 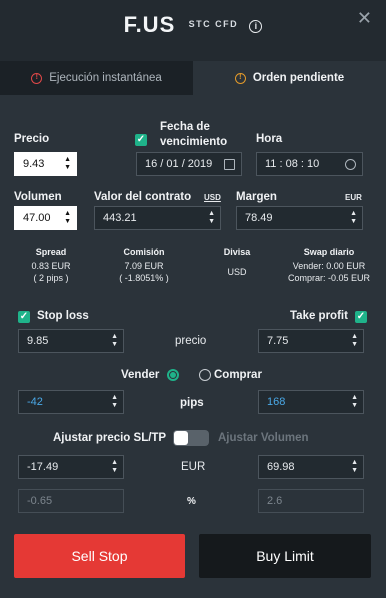 I want to click on take-profit-pips-input: 168 ▲ ▼, so click(x=311, y=402).